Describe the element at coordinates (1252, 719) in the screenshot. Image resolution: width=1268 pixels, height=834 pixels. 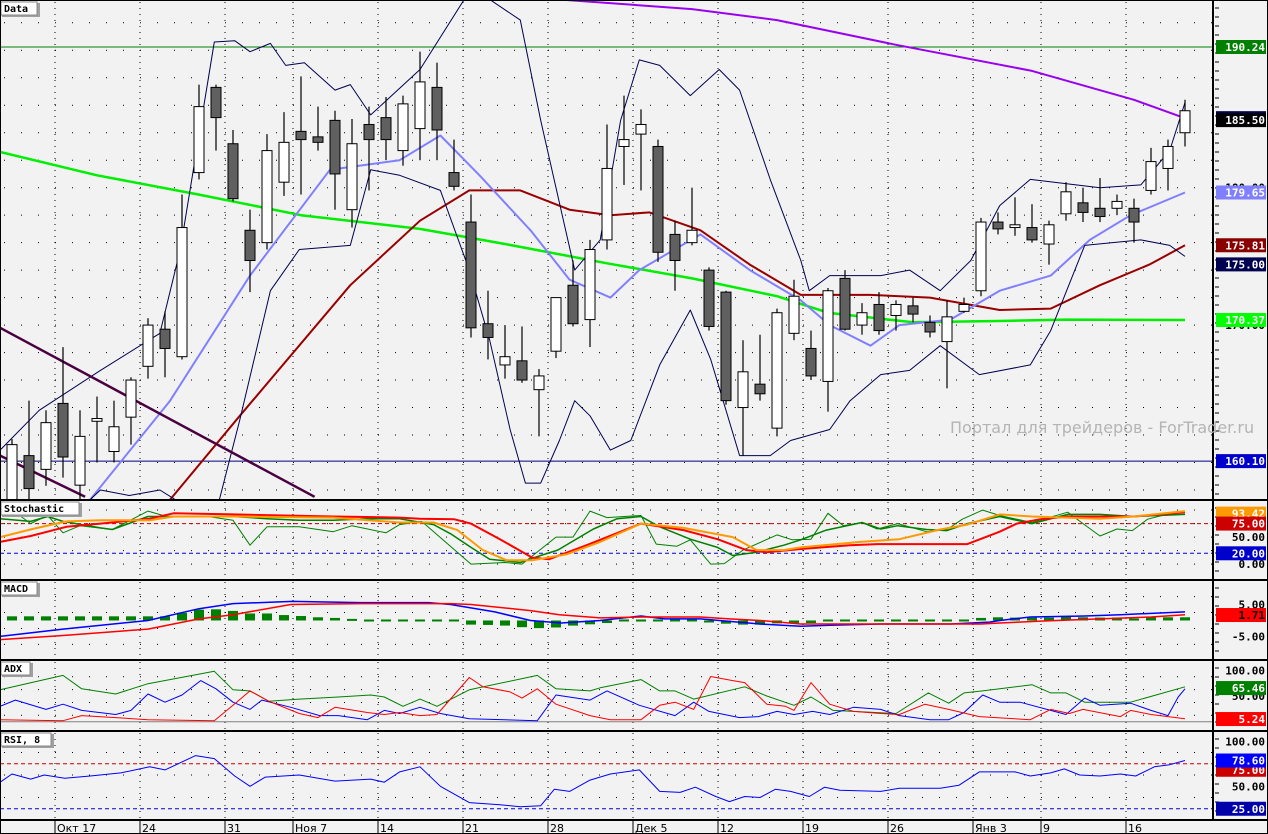
I see `value-tag-text: 5.24` at that location.